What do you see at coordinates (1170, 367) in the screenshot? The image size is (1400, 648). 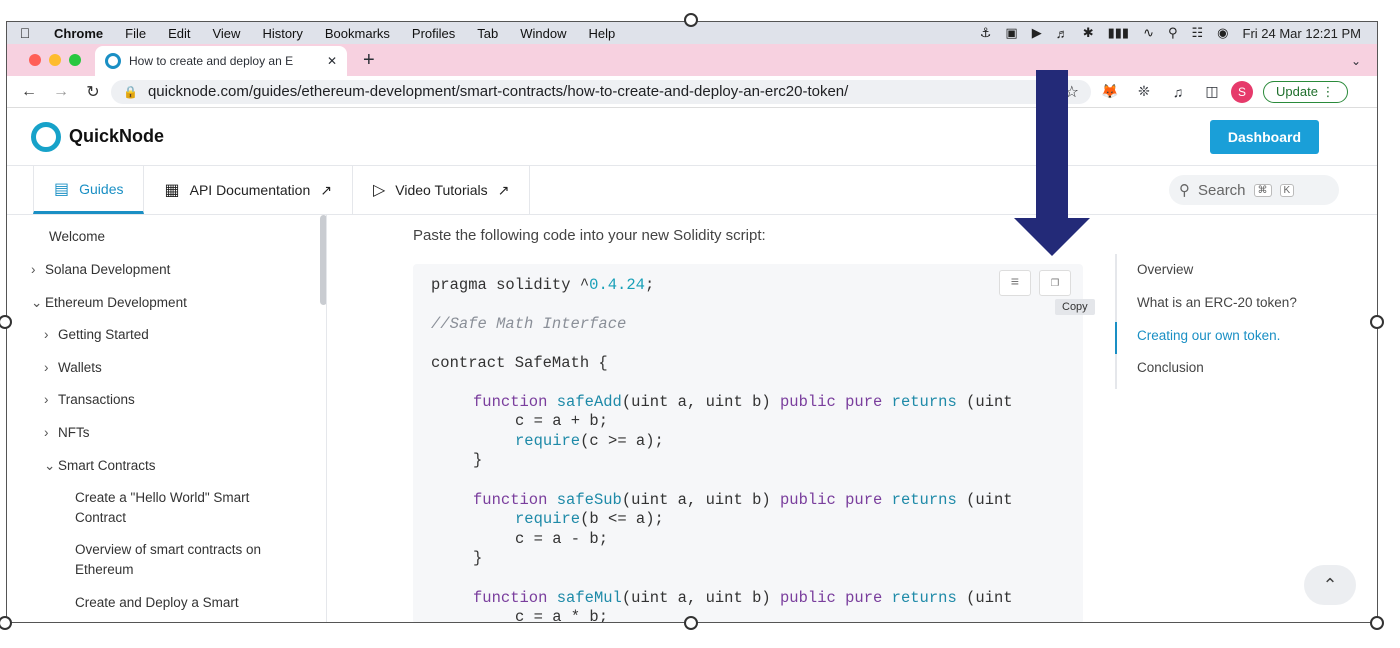 I see `toc-item-conclusion: Conclusion` at bounding box center [1170, 367].